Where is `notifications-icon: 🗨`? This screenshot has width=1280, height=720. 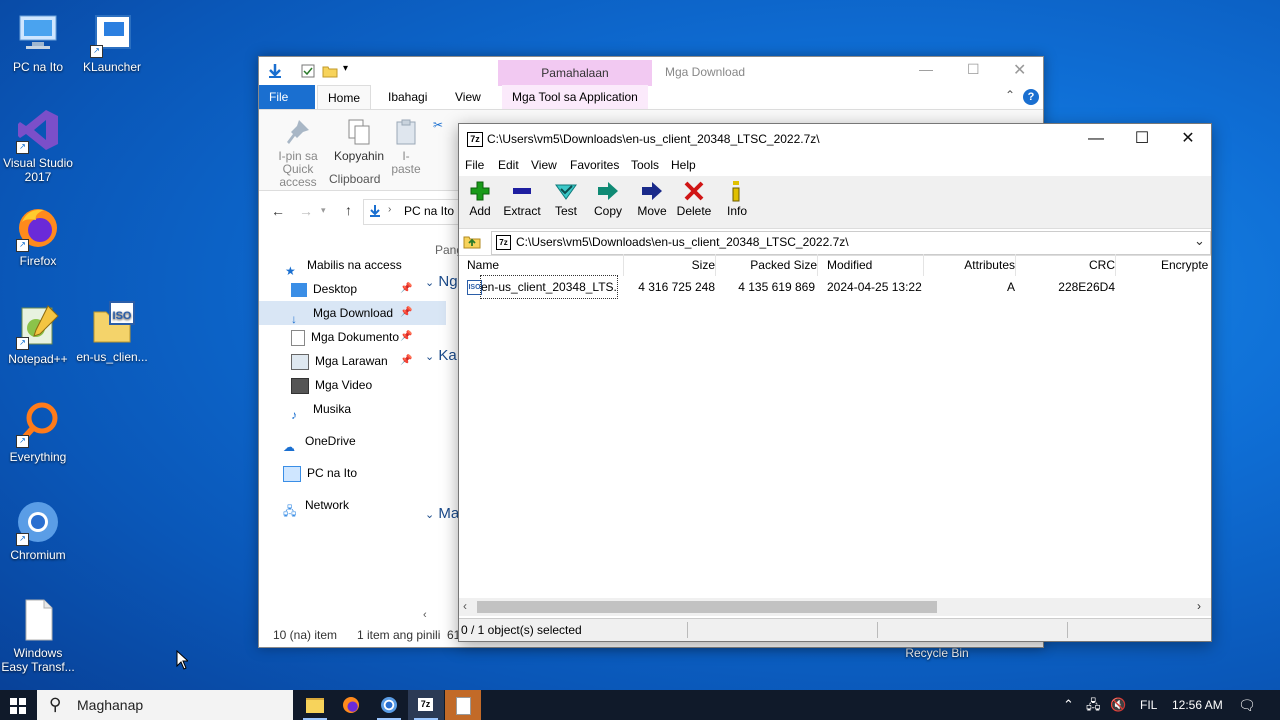
notifications-icon: 🗨 is located at coordinates (1247, 705).